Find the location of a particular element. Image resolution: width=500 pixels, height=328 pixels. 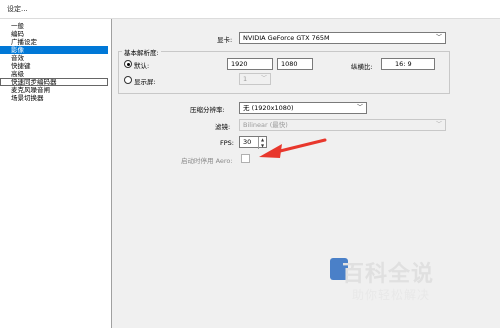

base-resolution-label: 基本解析度: is located at coordinates (141, 52).